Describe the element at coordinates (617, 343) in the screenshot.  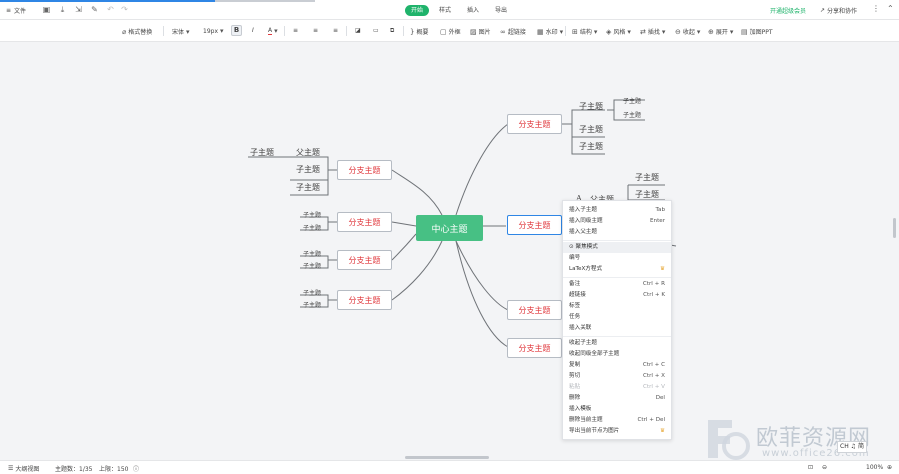
I see `menu-item-collapse-children: 收起子主题` at that location.